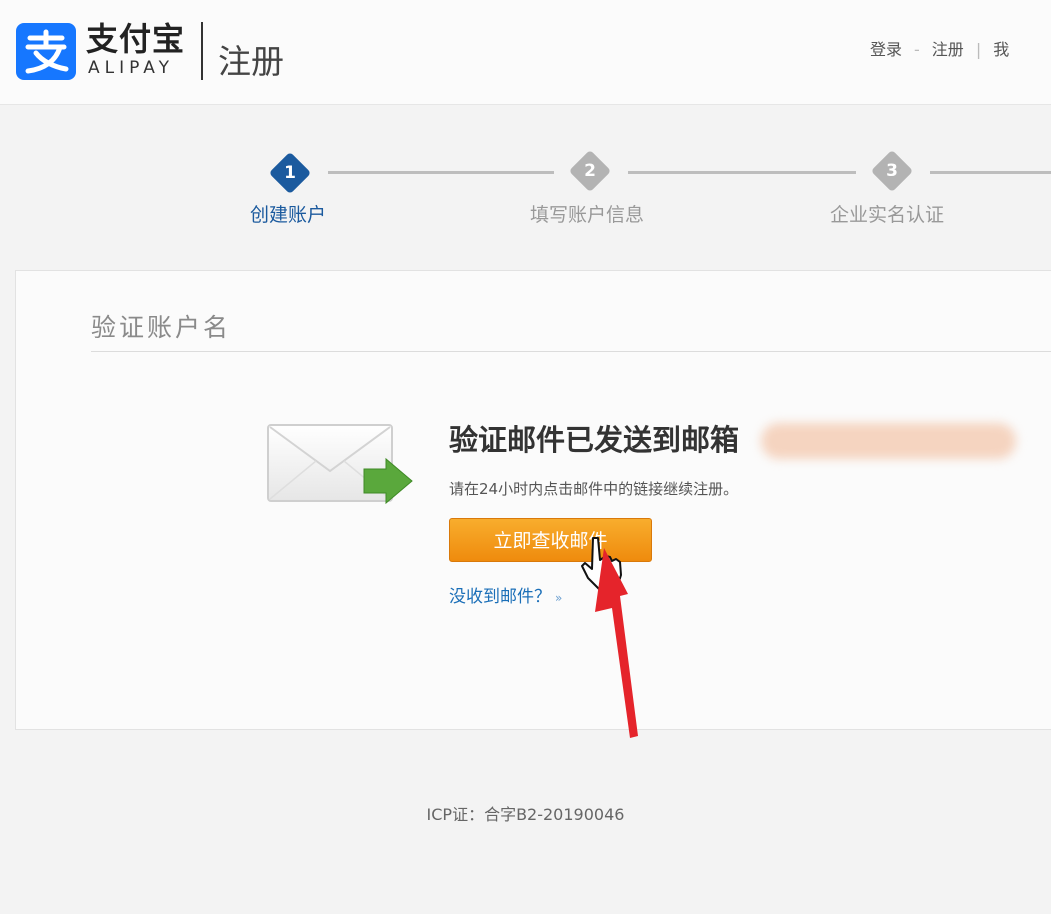 This screenshot has width=1051, height=914. Describe the element at coordinates (251, 61) in the screenshot. I see `page-title: 注册` at that location.